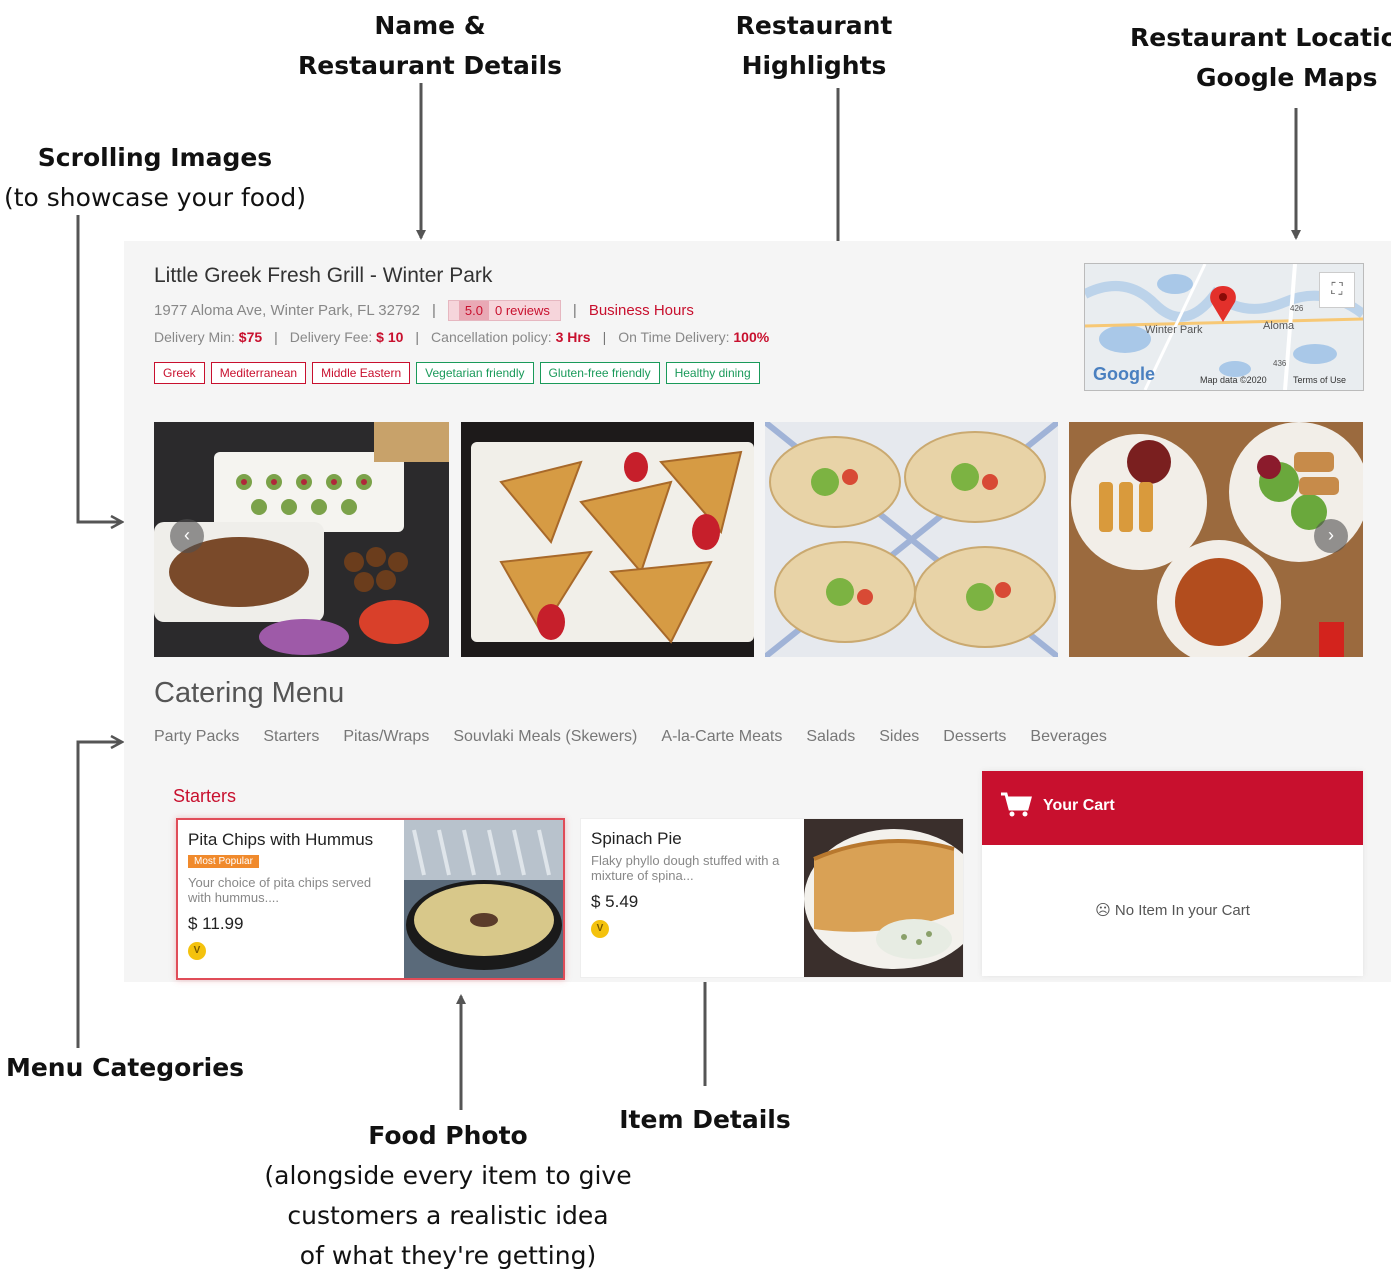  I want to click on map-road-436: 436, so click(1280, 363).